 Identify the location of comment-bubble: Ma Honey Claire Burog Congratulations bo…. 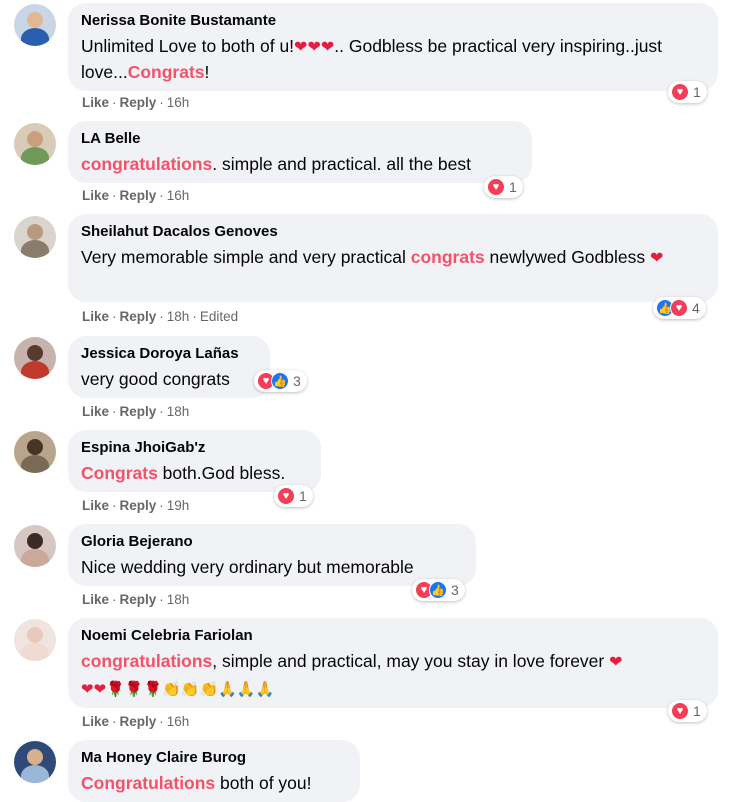
(214, 771).